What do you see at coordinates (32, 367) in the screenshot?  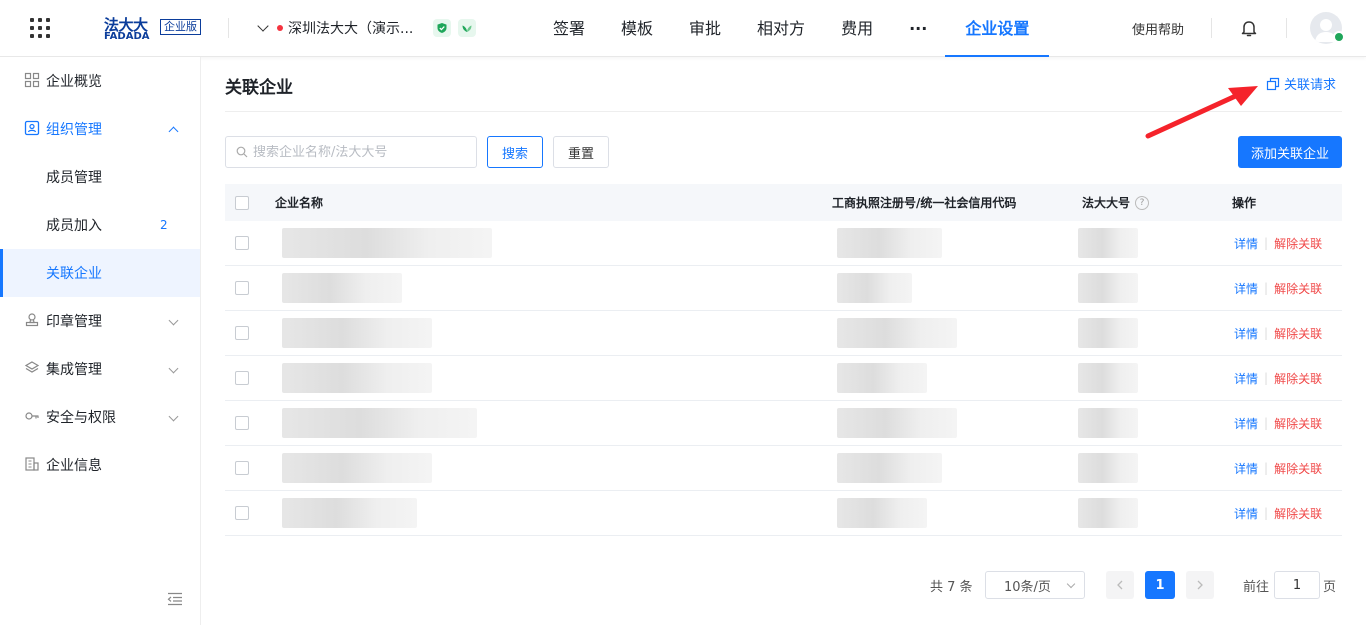 I see `layers-icon` at bounding box center [32, 367].